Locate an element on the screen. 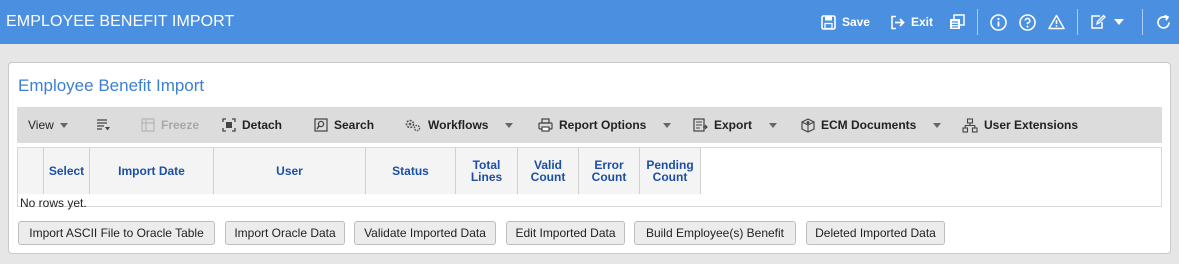  print-icon is located at coordinates (545, 125).